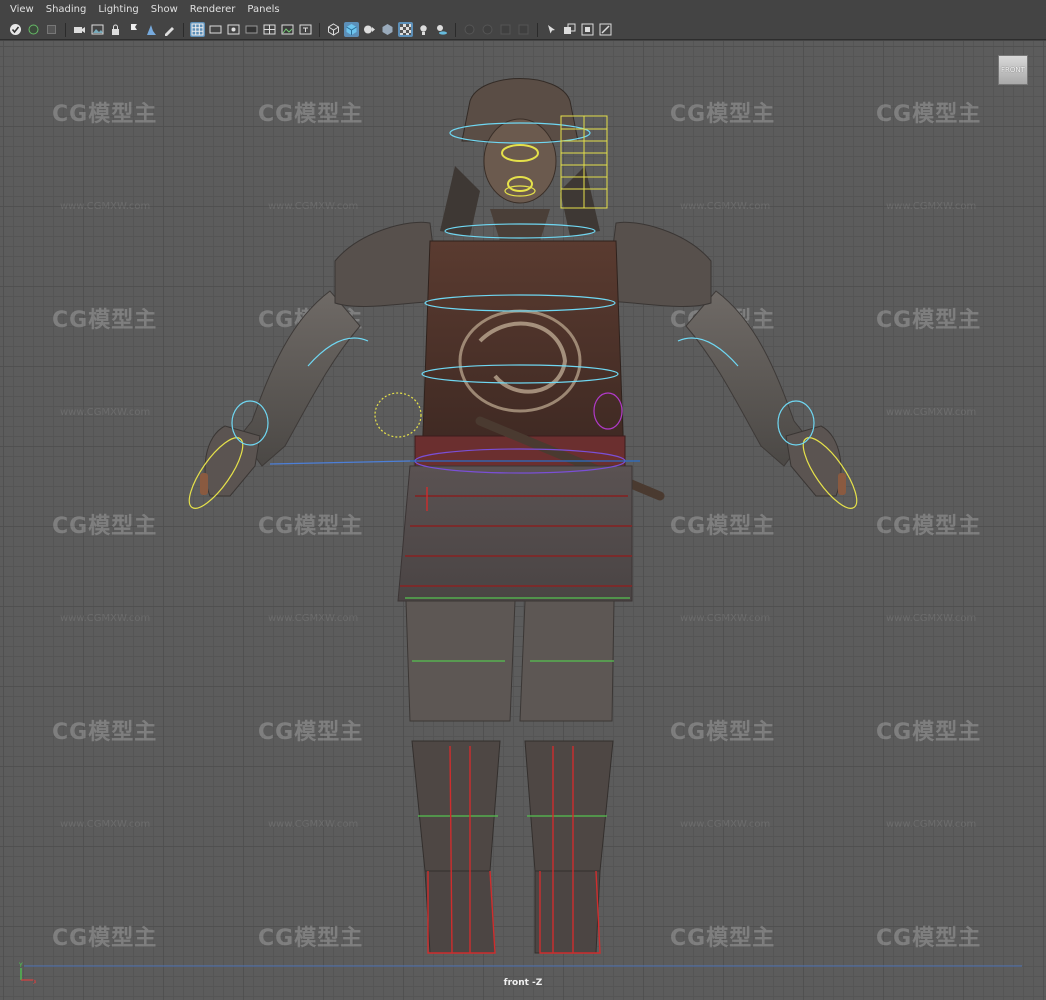  What do you see at coordinates (587, 29) in the screenshot?
I see `xray-active-icon` at bounding box center [587, 29].